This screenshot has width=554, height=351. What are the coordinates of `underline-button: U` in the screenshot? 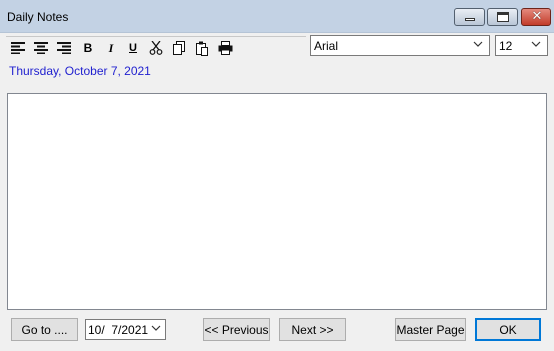 It's located at (133, 48).